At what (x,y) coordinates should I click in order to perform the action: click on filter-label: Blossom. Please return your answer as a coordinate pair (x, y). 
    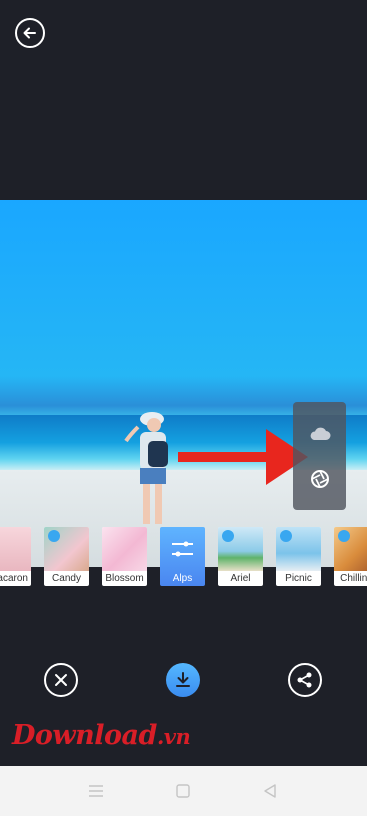
    Looking at the image, I should click on (124, 578).